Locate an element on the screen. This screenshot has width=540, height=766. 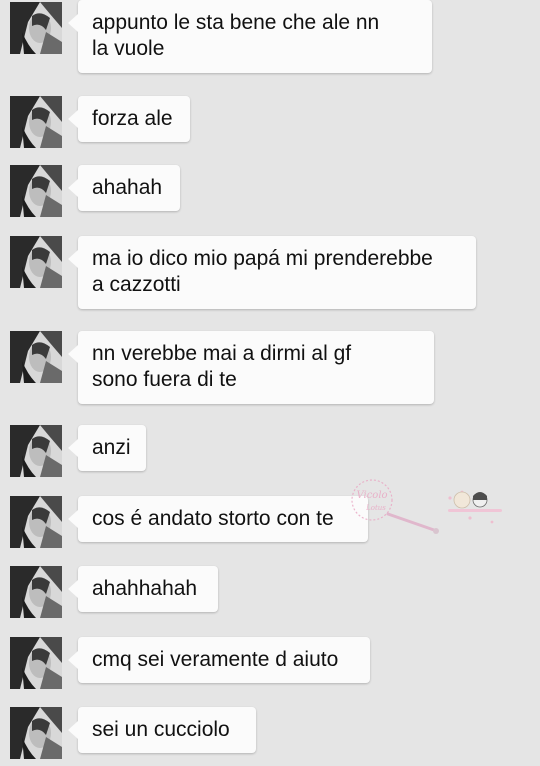
message-text: cmq sei veramente d aiuto is located at coordinates (215, 659).